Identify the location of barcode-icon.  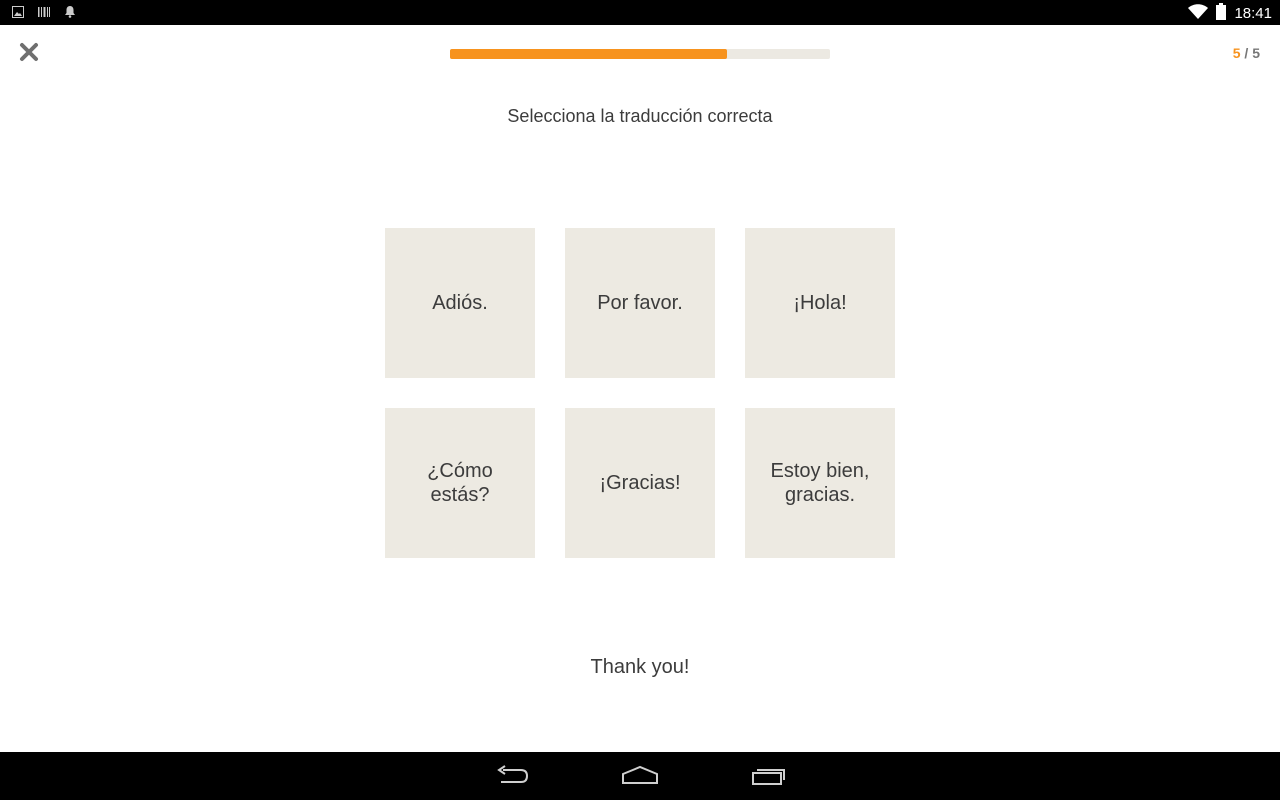
(44, 14).